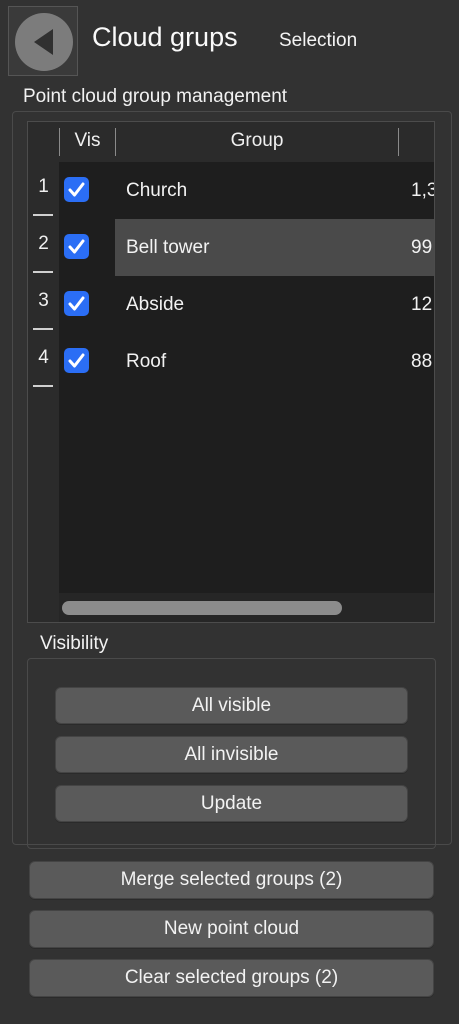  What do you see at coordinates (165, 37) in the screenshot?
I see `page-title: Cloud grups` at bounding box center [165, 37].